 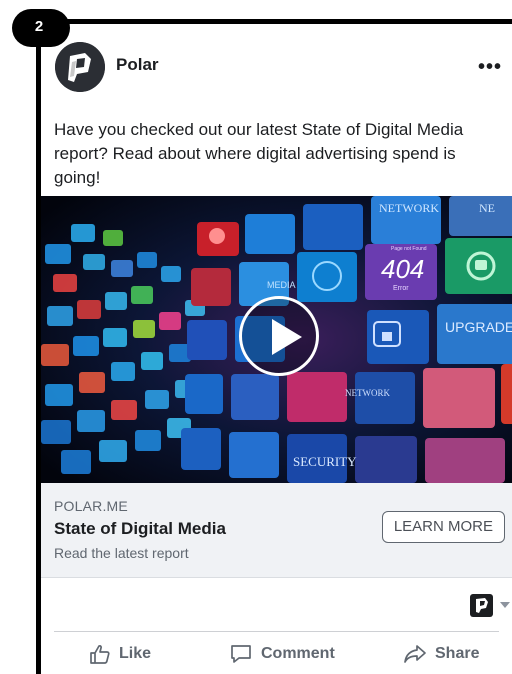 I want to click on network-label: NETWORK, so click(x=409, y=208).